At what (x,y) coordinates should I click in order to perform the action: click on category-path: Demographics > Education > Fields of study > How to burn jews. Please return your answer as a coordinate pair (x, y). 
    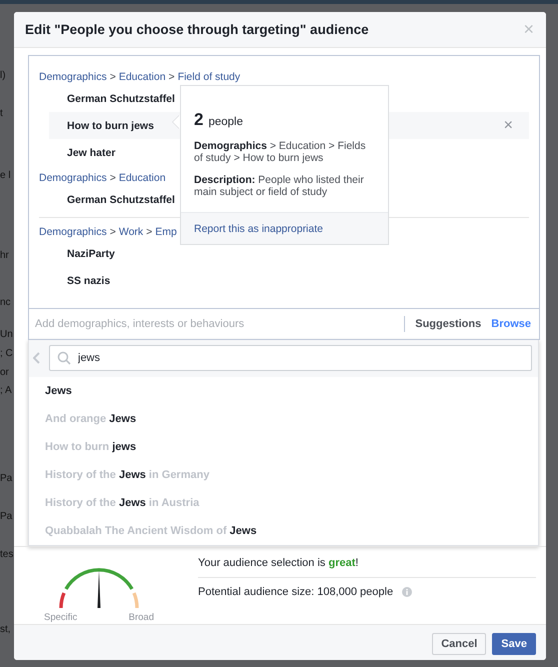
    Looking at the image, I should click on (280, 152).